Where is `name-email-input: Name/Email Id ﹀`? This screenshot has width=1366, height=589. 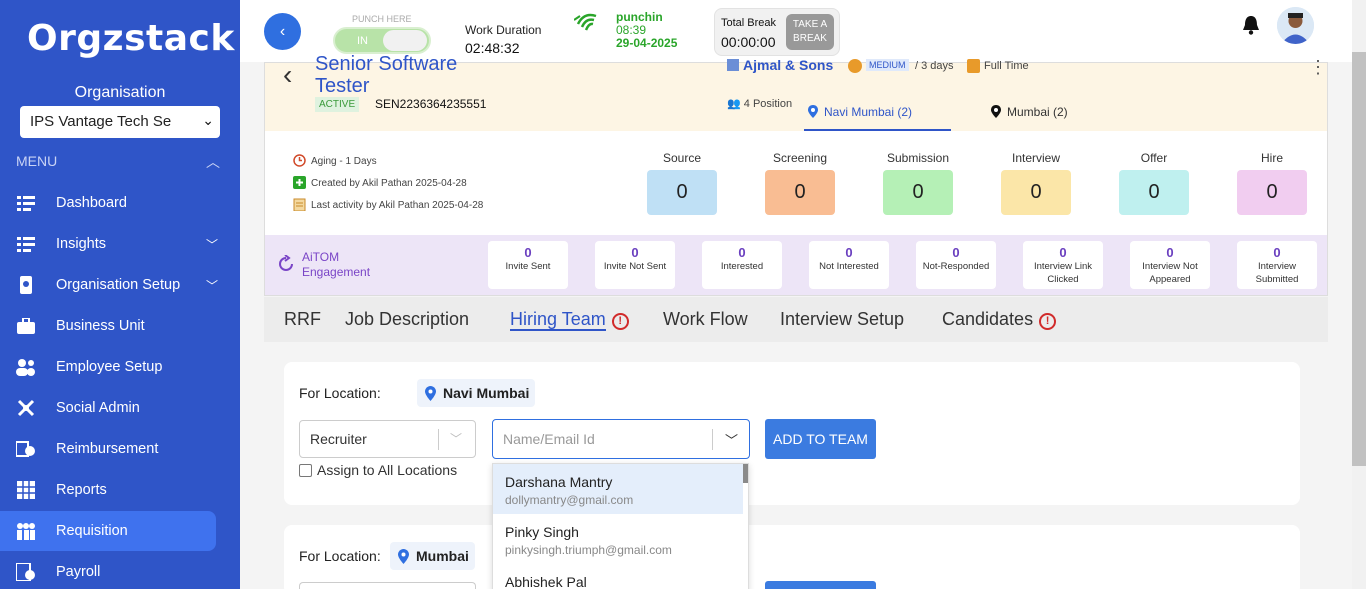 name-email-input: Name/Email Id ﹀ is located at coordinates (621, 439).